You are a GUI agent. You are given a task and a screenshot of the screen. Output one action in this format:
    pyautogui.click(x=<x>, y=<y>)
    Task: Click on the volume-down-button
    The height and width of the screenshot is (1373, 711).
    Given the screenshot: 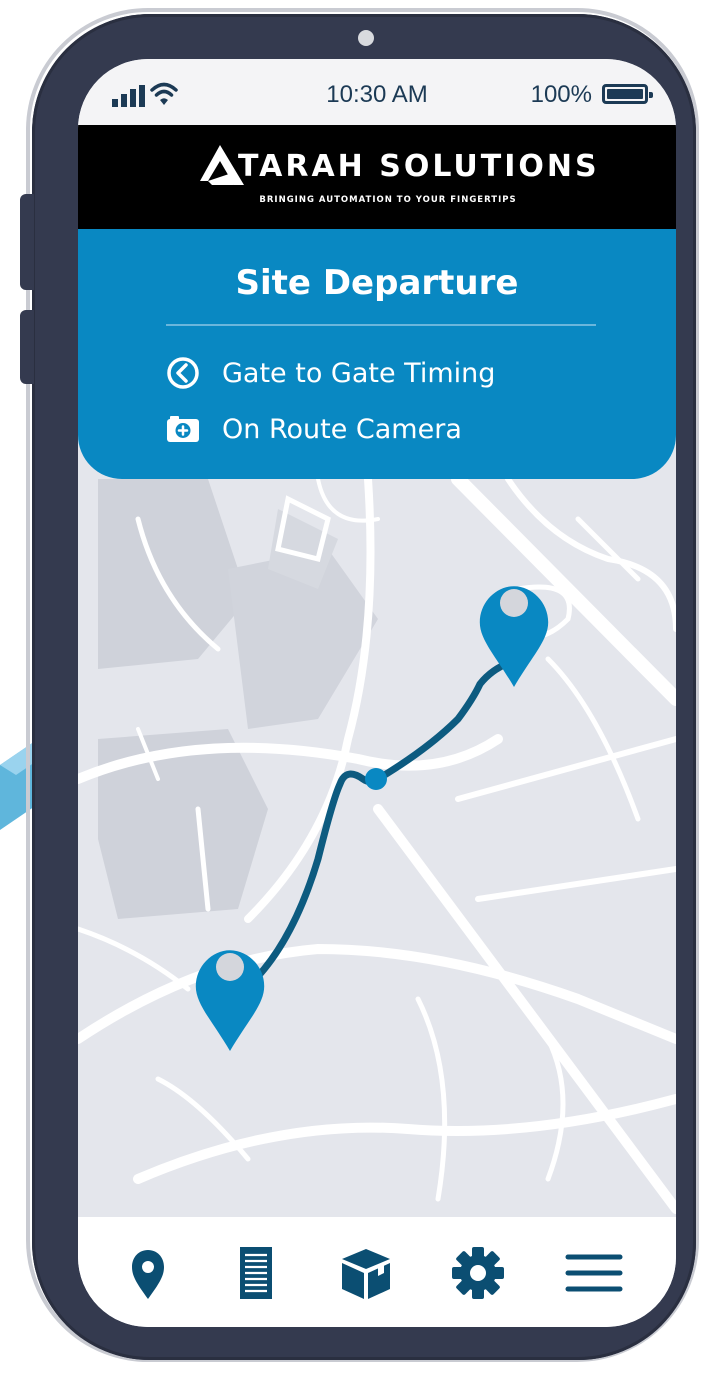 What is the action you would take?
    pyautogui.click(x=27, y=347)
    